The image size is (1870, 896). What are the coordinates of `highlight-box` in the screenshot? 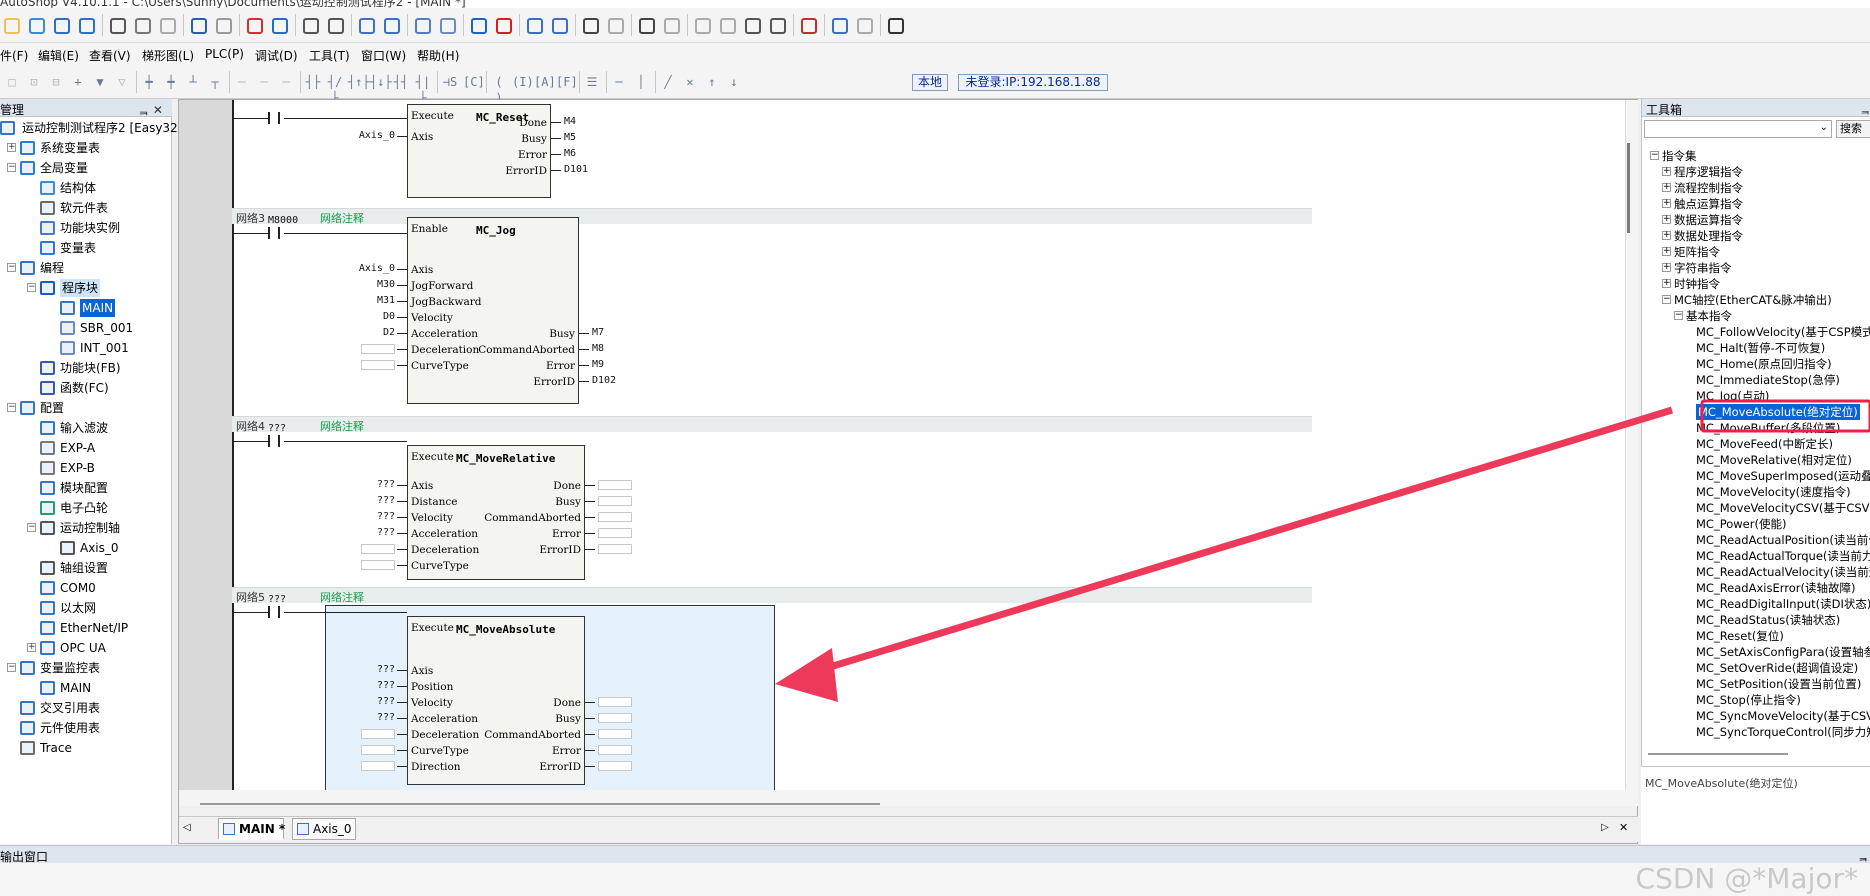 It's located at (1785, 416).